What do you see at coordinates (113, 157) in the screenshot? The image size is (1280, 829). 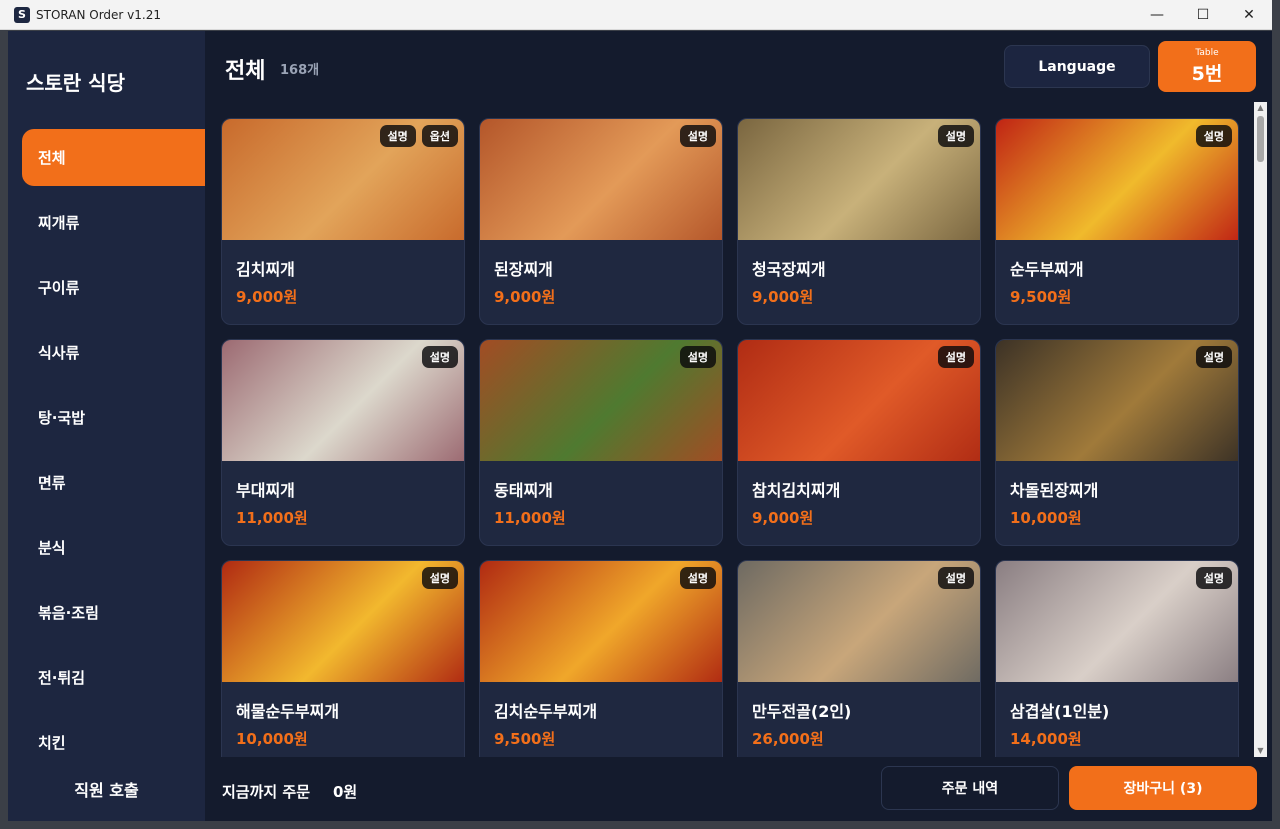 I see `category-item: 전체` at bounding box center [113, 157].